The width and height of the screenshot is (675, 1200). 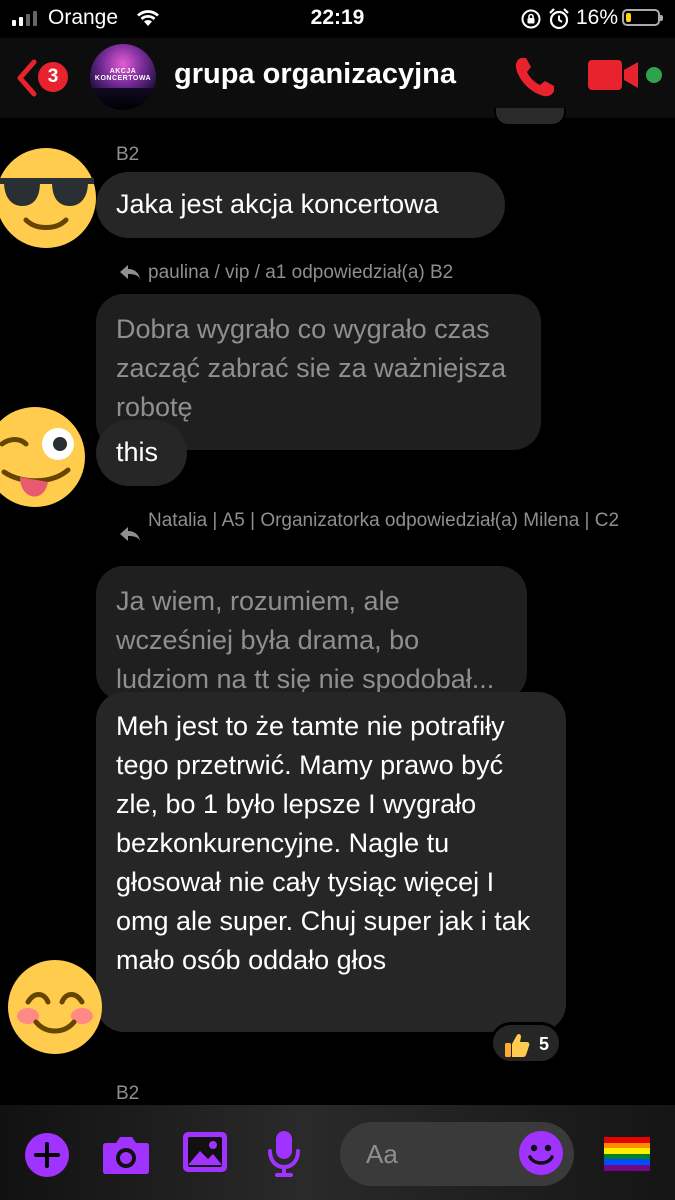 What do you see at coordinates (42, 457) in the screenshot?
I see `winking-tongue-emoji` at bounding box center [42, 457].